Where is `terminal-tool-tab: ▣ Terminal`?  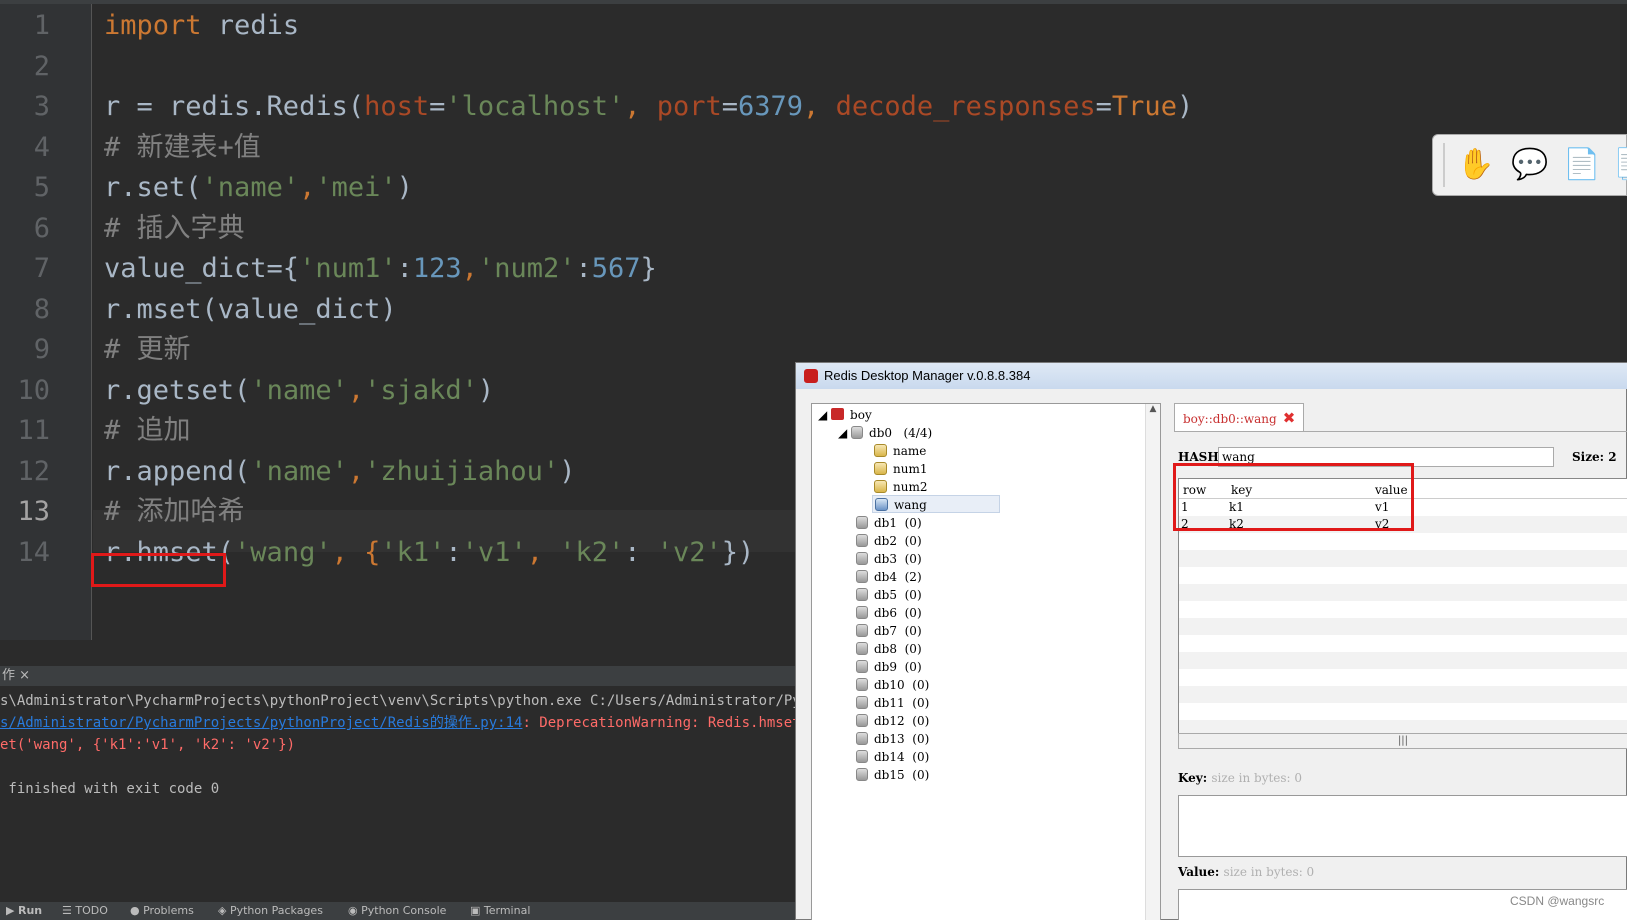 terminal-tool-tab: ▣ Terminal is located at coordinates (500, 910).